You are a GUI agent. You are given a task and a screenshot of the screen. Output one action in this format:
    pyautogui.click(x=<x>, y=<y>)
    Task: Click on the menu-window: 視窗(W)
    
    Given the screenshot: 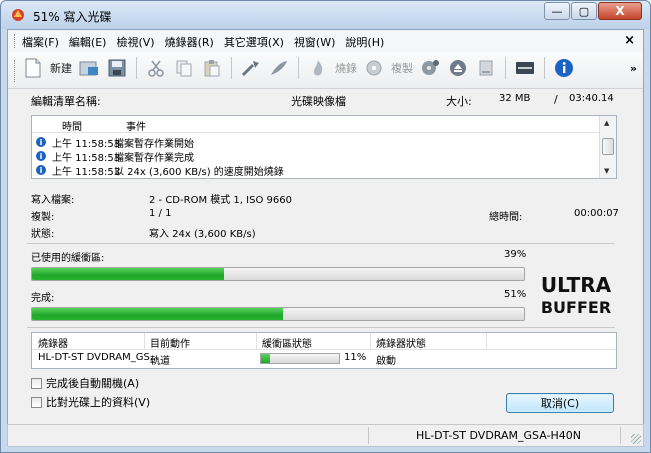 What is the action you would take?
    pyautogui.click(x=314, y=42)
    